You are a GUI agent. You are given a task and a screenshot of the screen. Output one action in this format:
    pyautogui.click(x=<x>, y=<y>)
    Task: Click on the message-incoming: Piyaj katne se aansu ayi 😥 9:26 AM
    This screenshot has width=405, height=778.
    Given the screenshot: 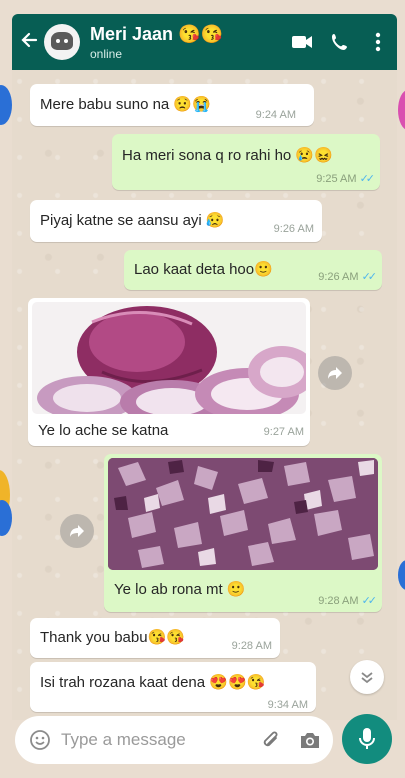 What is the action you would take?
    pyautogui.click(x=176, y=221)
    